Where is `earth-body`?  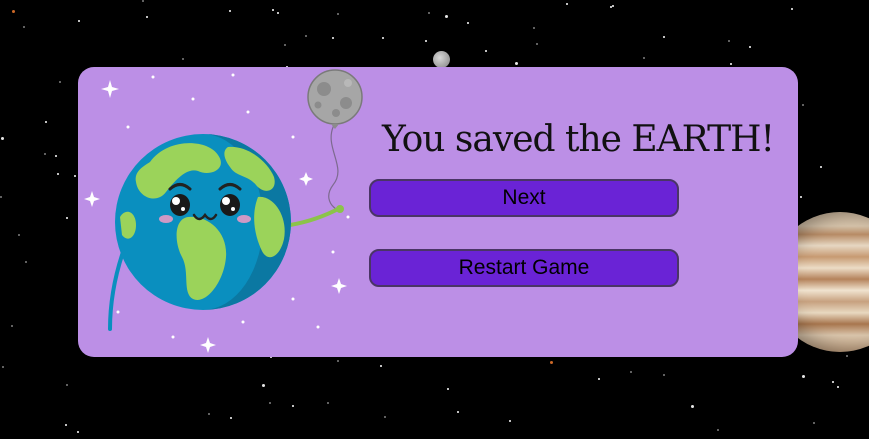
earth-body is located at coordinates (199, 232).